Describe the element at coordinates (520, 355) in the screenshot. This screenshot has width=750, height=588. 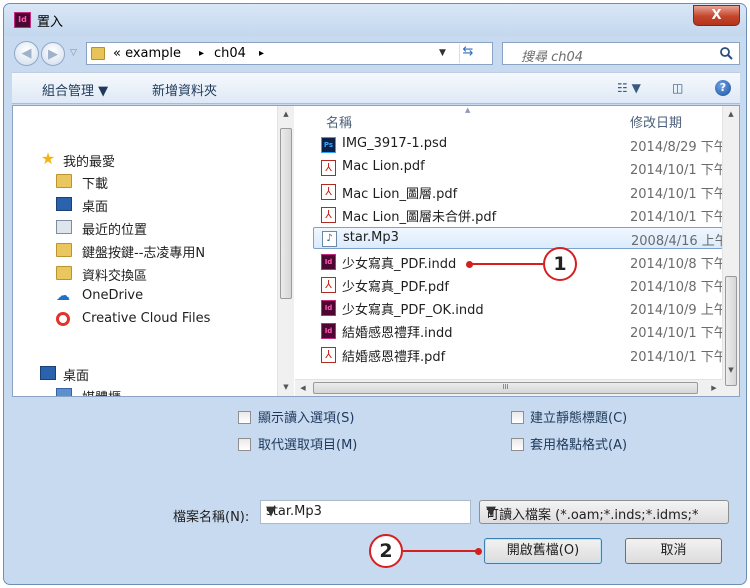
I see `file-row: ⅄ 結婚感恩禮拜.pdf 2014/10/1 下午` at that location.